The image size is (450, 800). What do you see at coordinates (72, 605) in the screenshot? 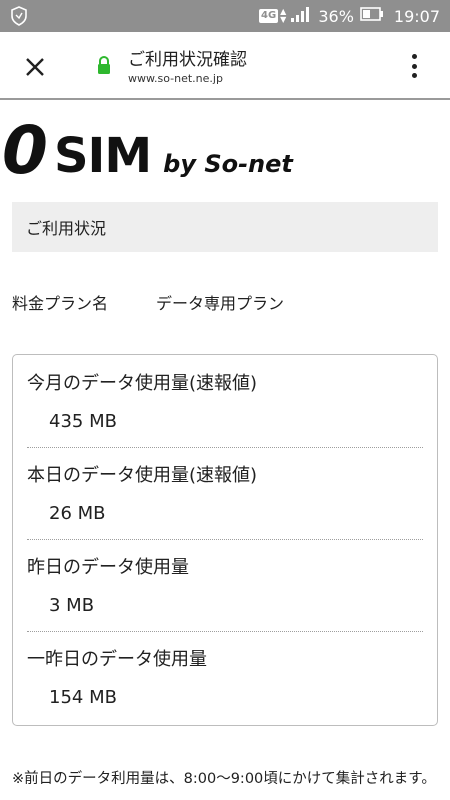
I see `usage-value: 3 MB` at bounding box center [72, 605].